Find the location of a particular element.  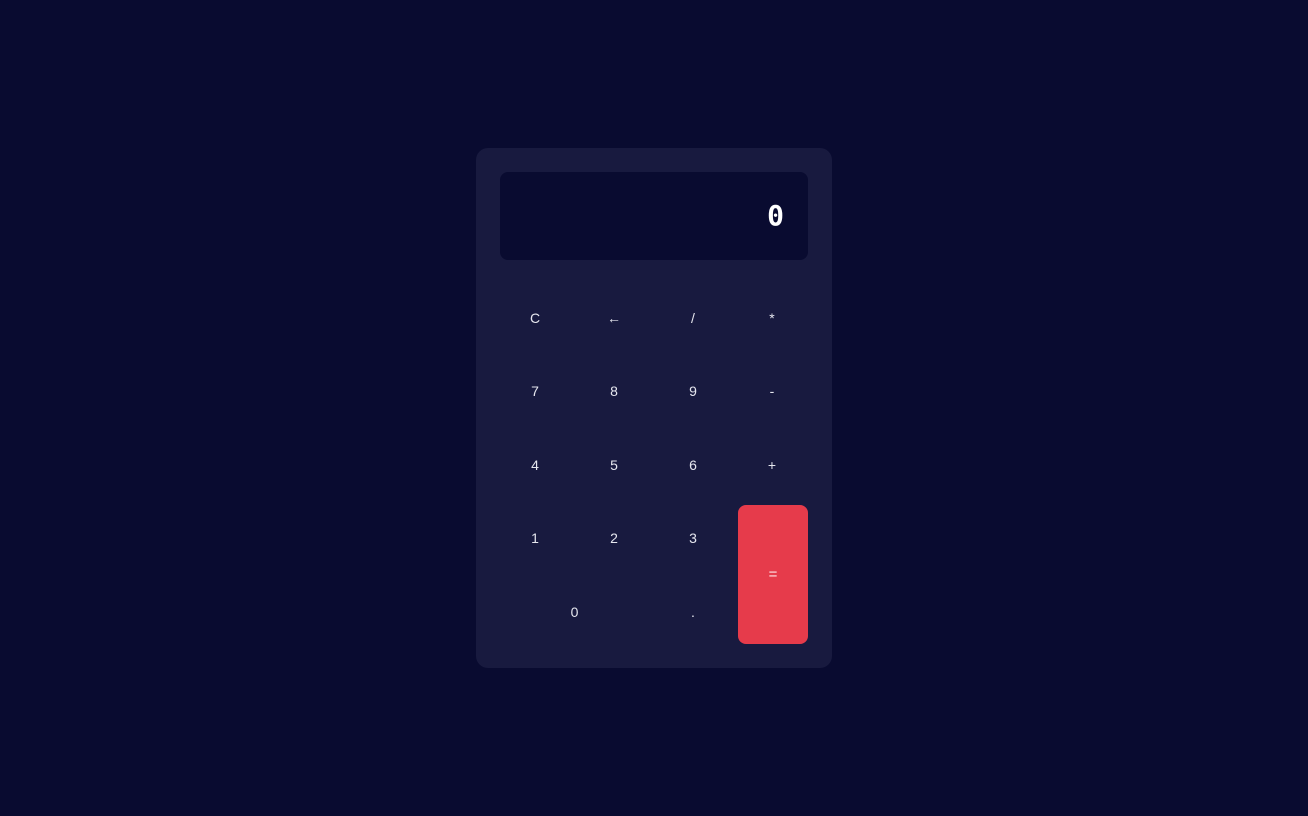

four-button: 4 is located at coordinates (535, 464).